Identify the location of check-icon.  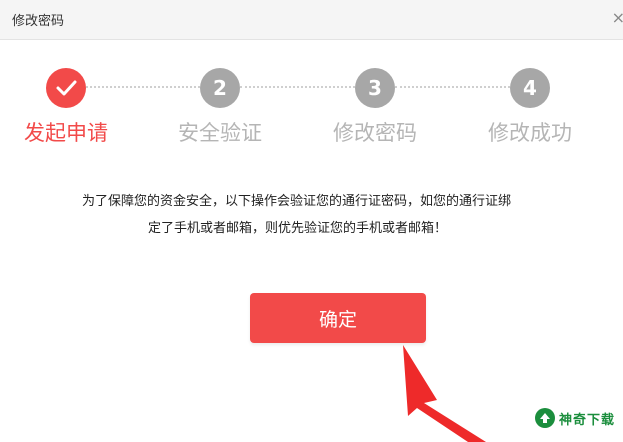
(66, 88).